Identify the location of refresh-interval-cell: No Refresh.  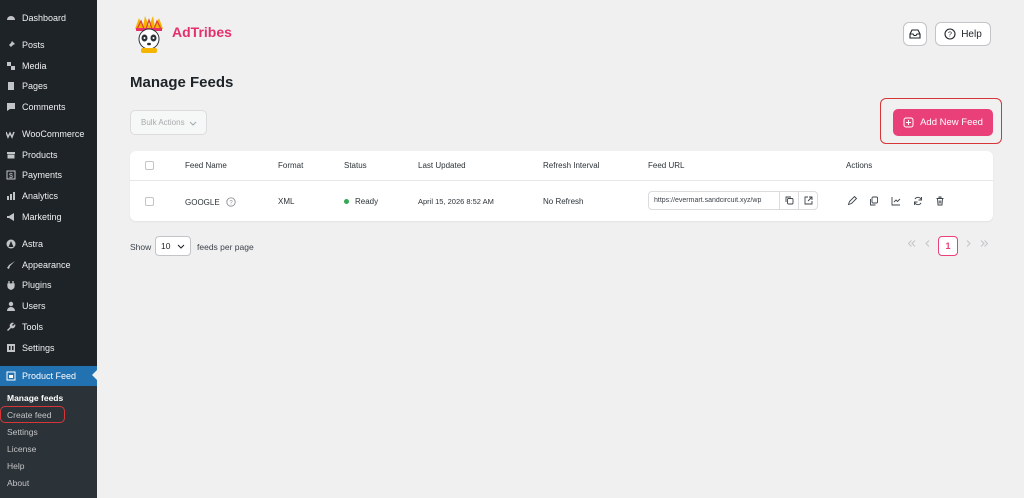
(563, 201).